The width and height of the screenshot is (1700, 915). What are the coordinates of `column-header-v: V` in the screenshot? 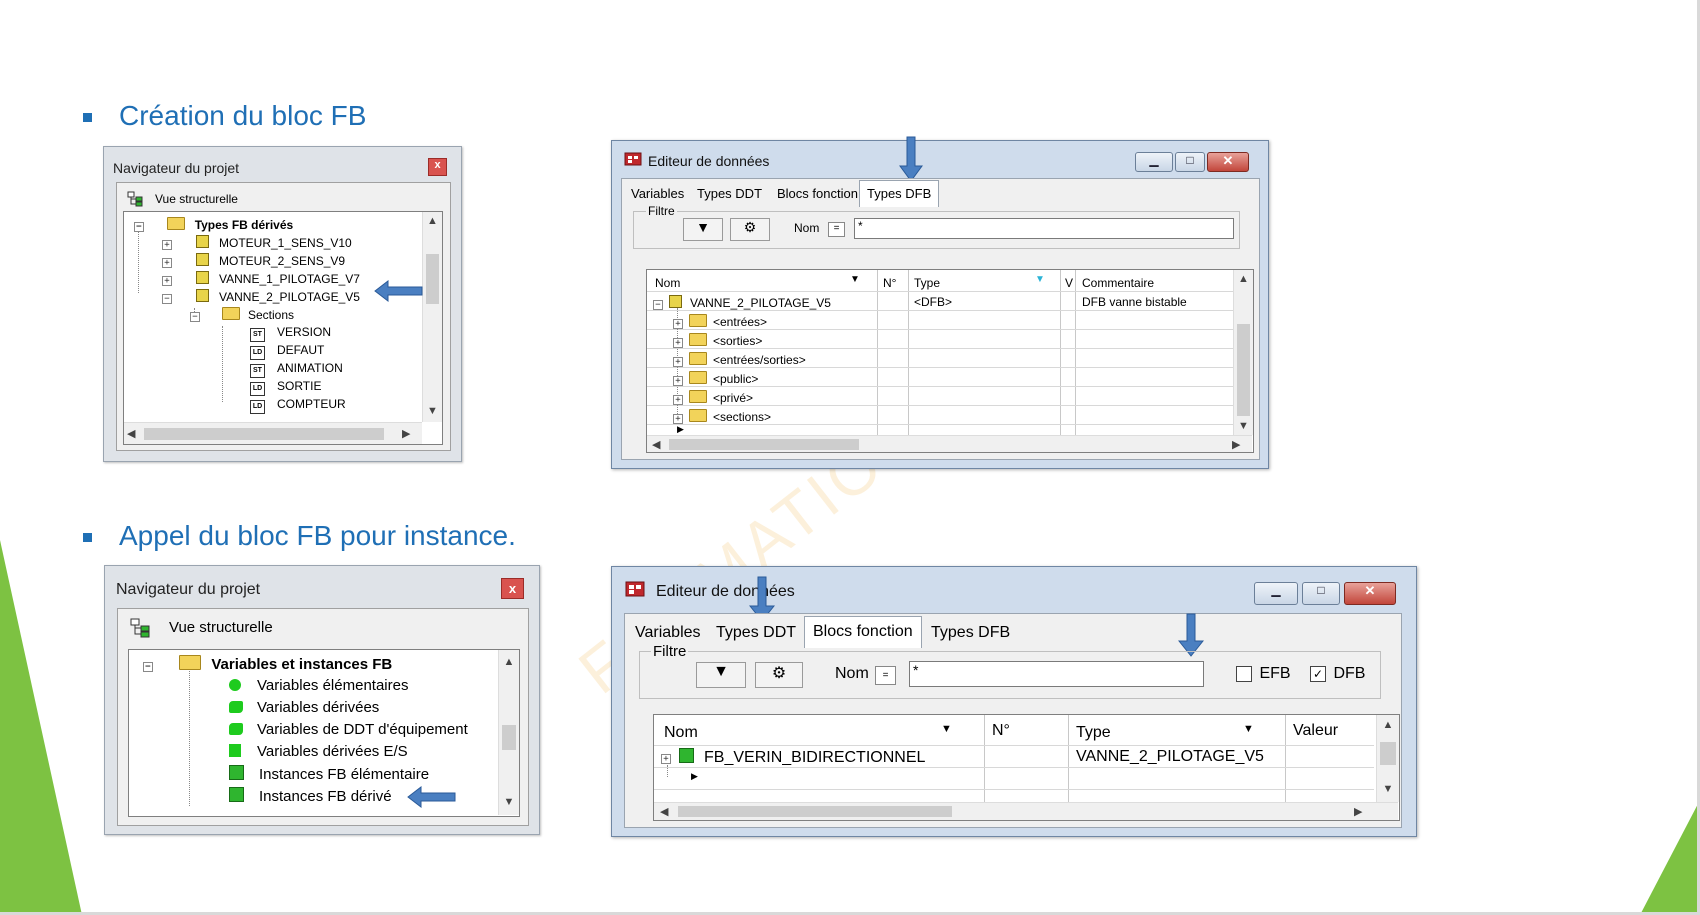 It's located at (1069, 283).